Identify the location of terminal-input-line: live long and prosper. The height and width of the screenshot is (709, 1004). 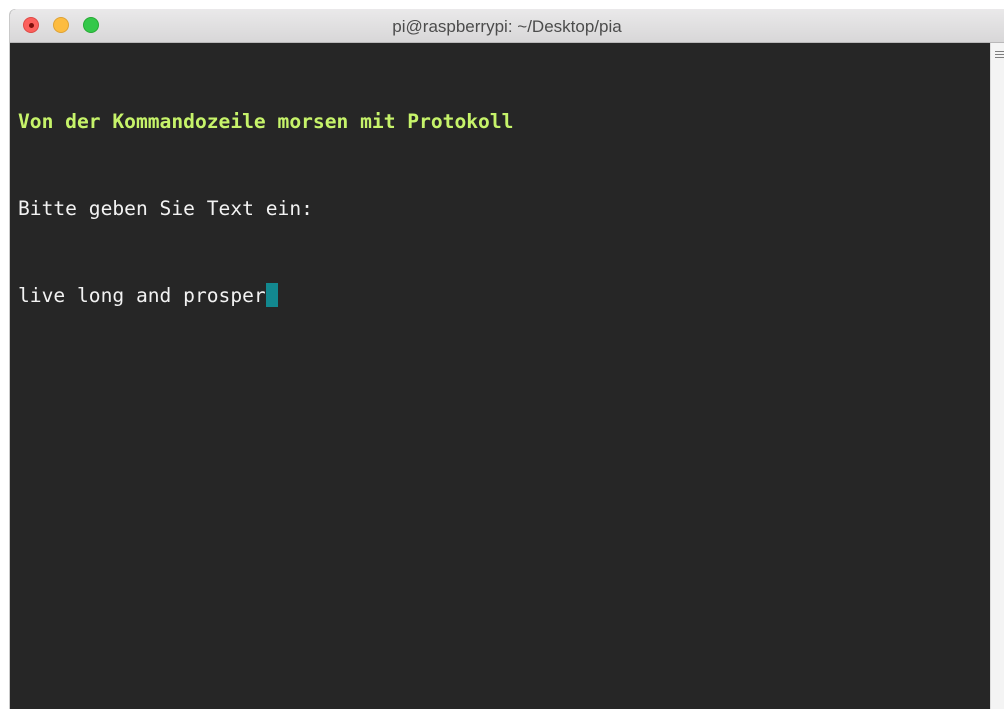
(504, 295).